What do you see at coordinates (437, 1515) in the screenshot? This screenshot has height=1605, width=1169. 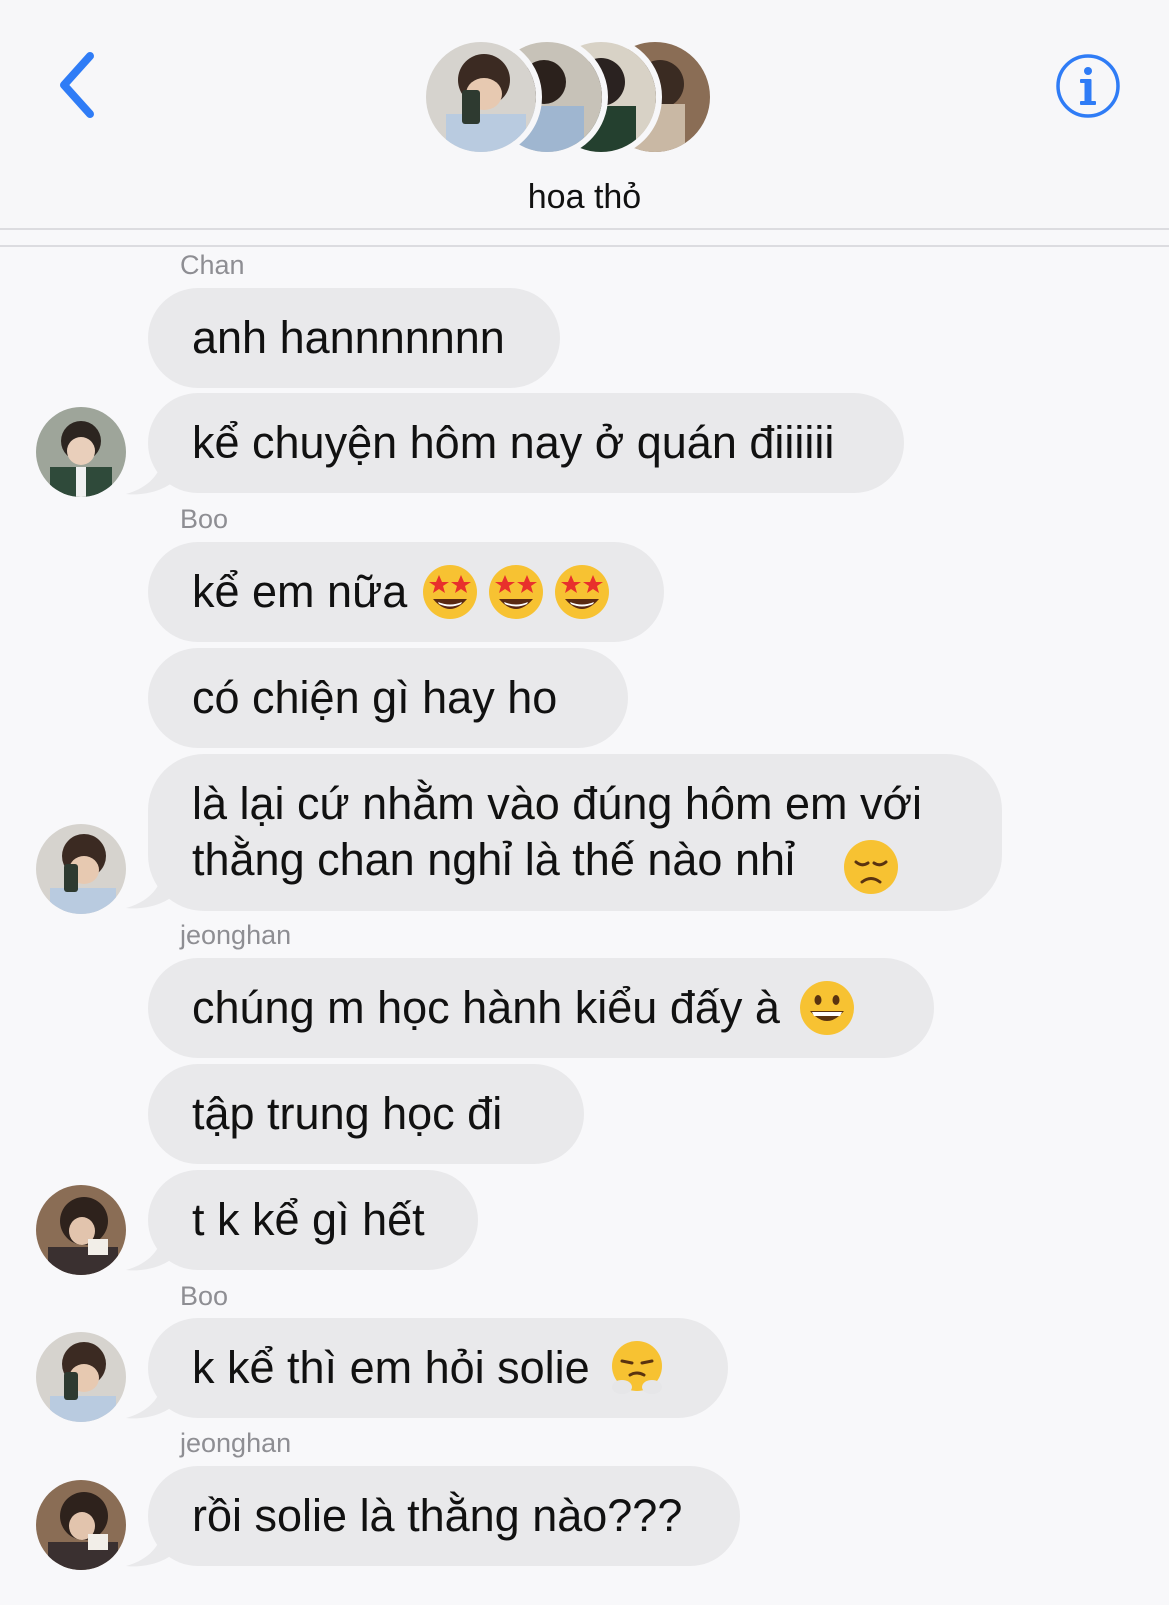 I see `message-text: rồi solie là thằng nào???` at bounding box center [437, 1515].